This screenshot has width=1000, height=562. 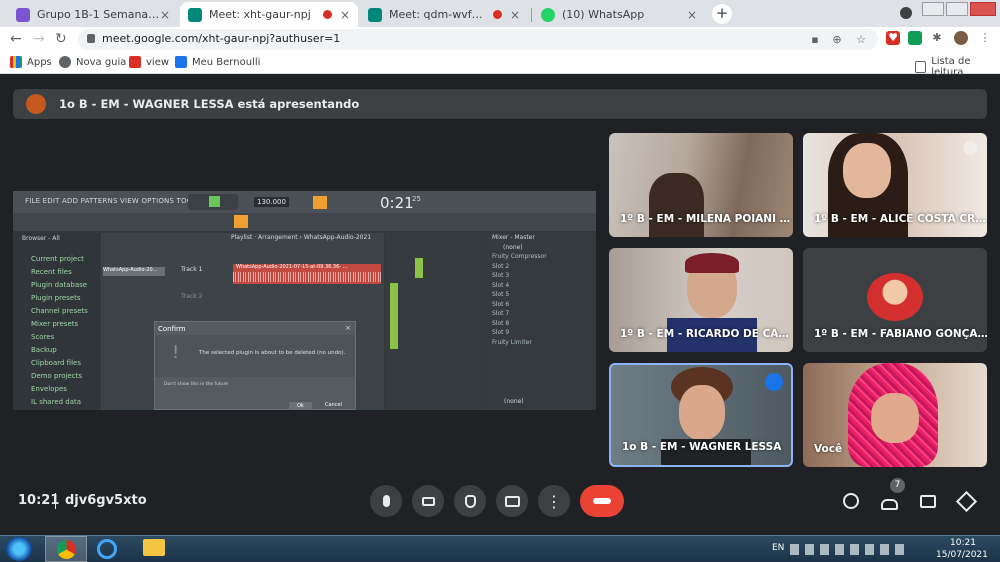 I want to click on hangup-icon, so click(x=602, y=501).